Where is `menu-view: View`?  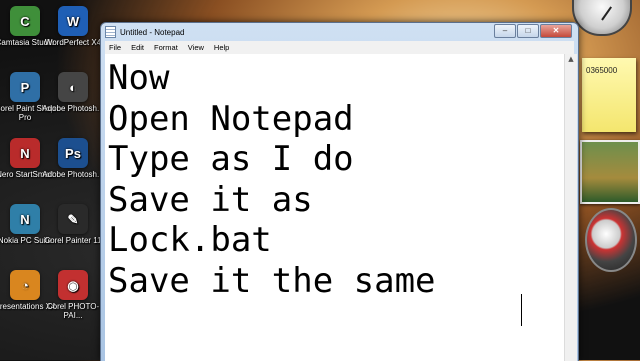 menu-view: View is located at coordinates (196, 47).